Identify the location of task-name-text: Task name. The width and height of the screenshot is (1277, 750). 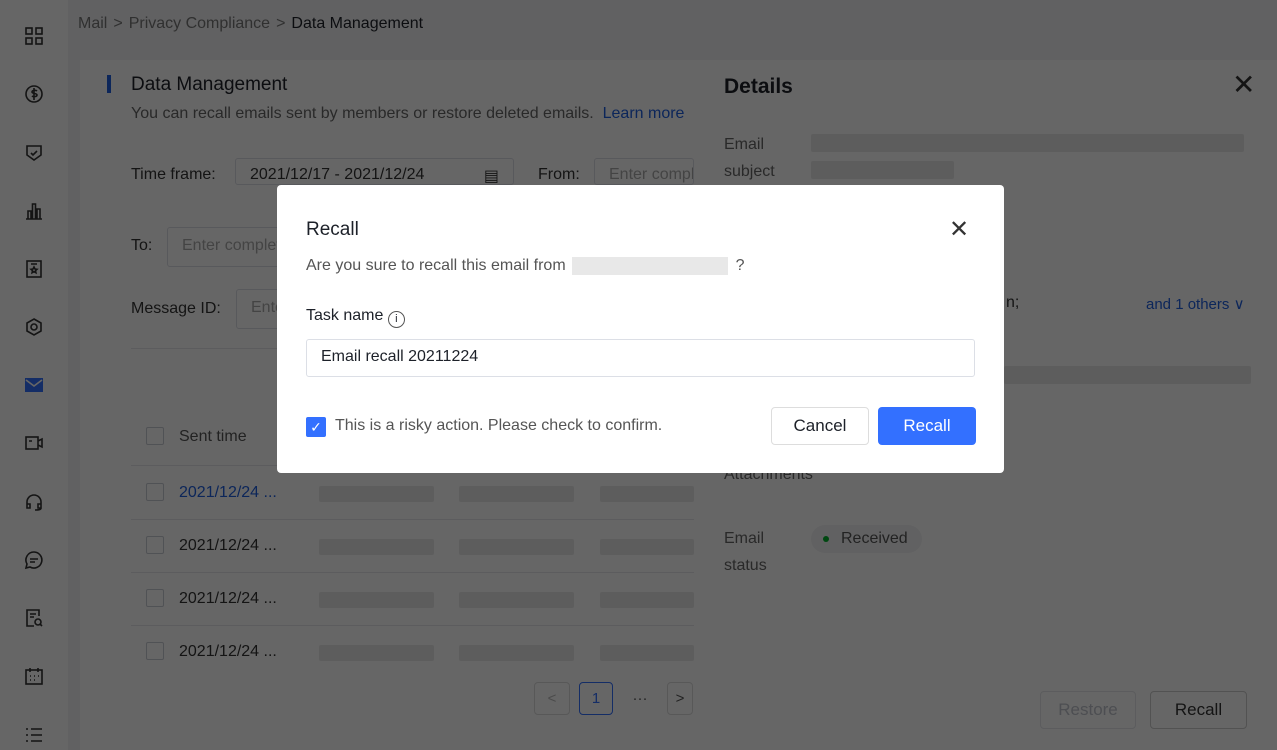
(345, 315).